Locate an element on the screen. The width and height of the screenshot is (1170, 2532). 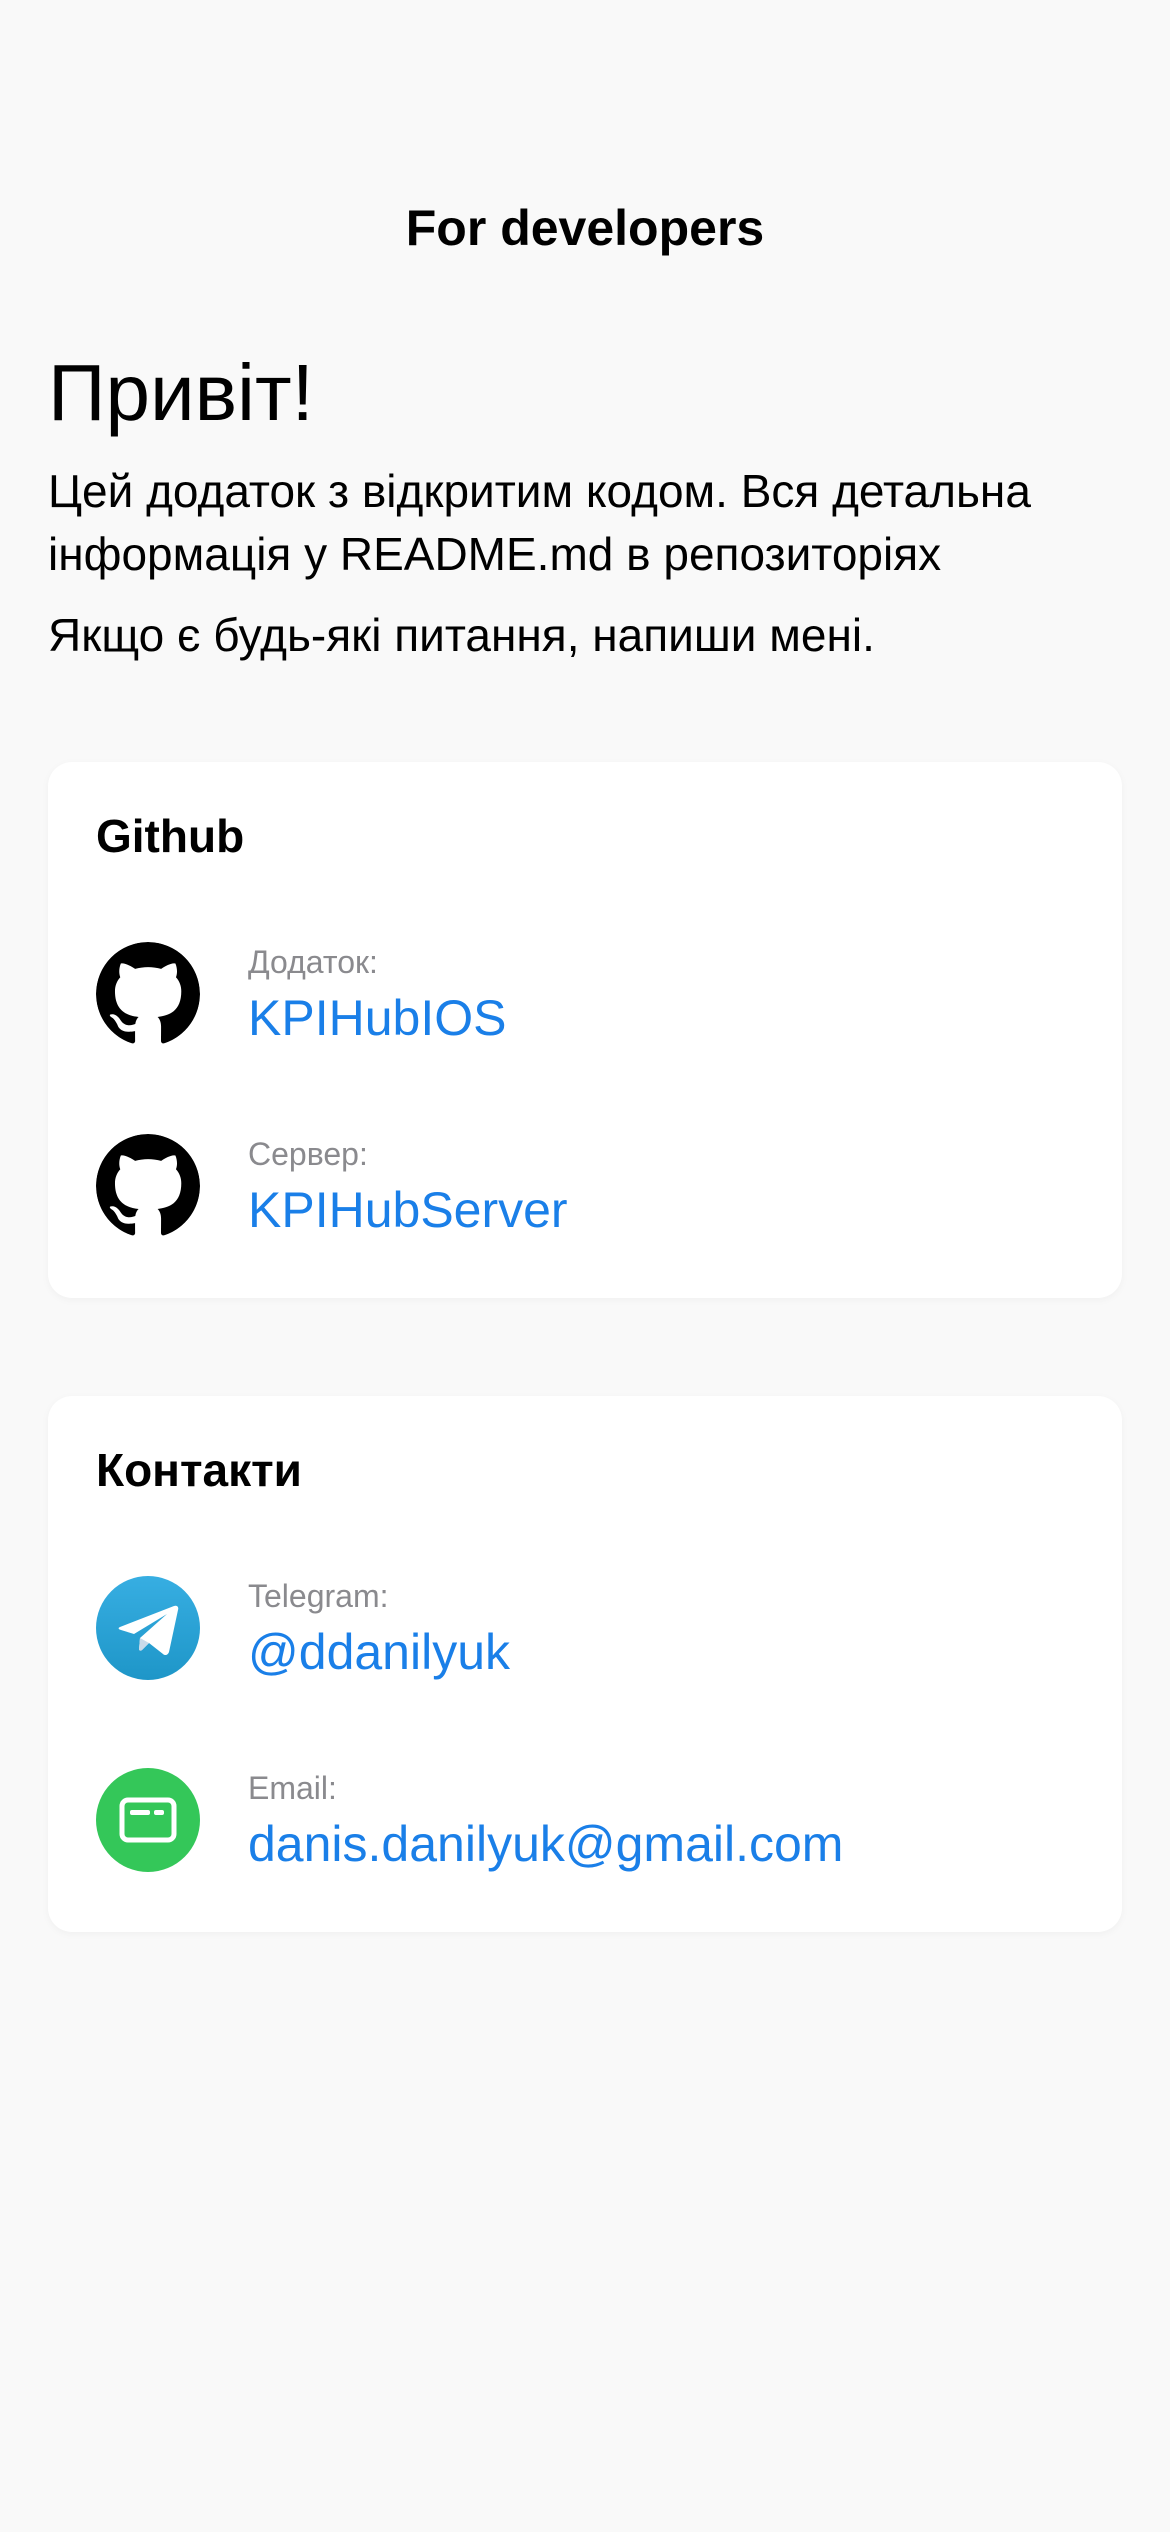
telegram-icon is located at coordinates (148, 1628).